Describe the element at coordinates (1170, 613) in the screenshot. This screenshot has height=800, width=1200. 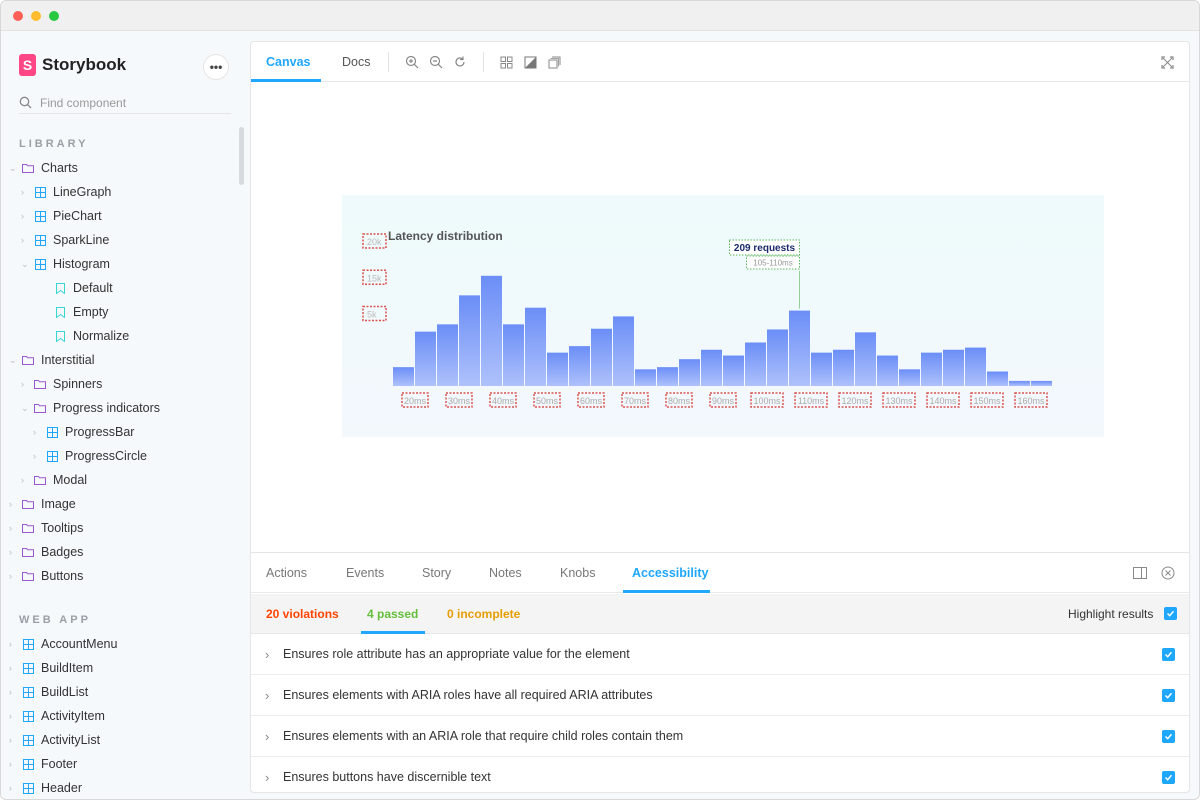
I see `highlight-results-checkbox` at that location.